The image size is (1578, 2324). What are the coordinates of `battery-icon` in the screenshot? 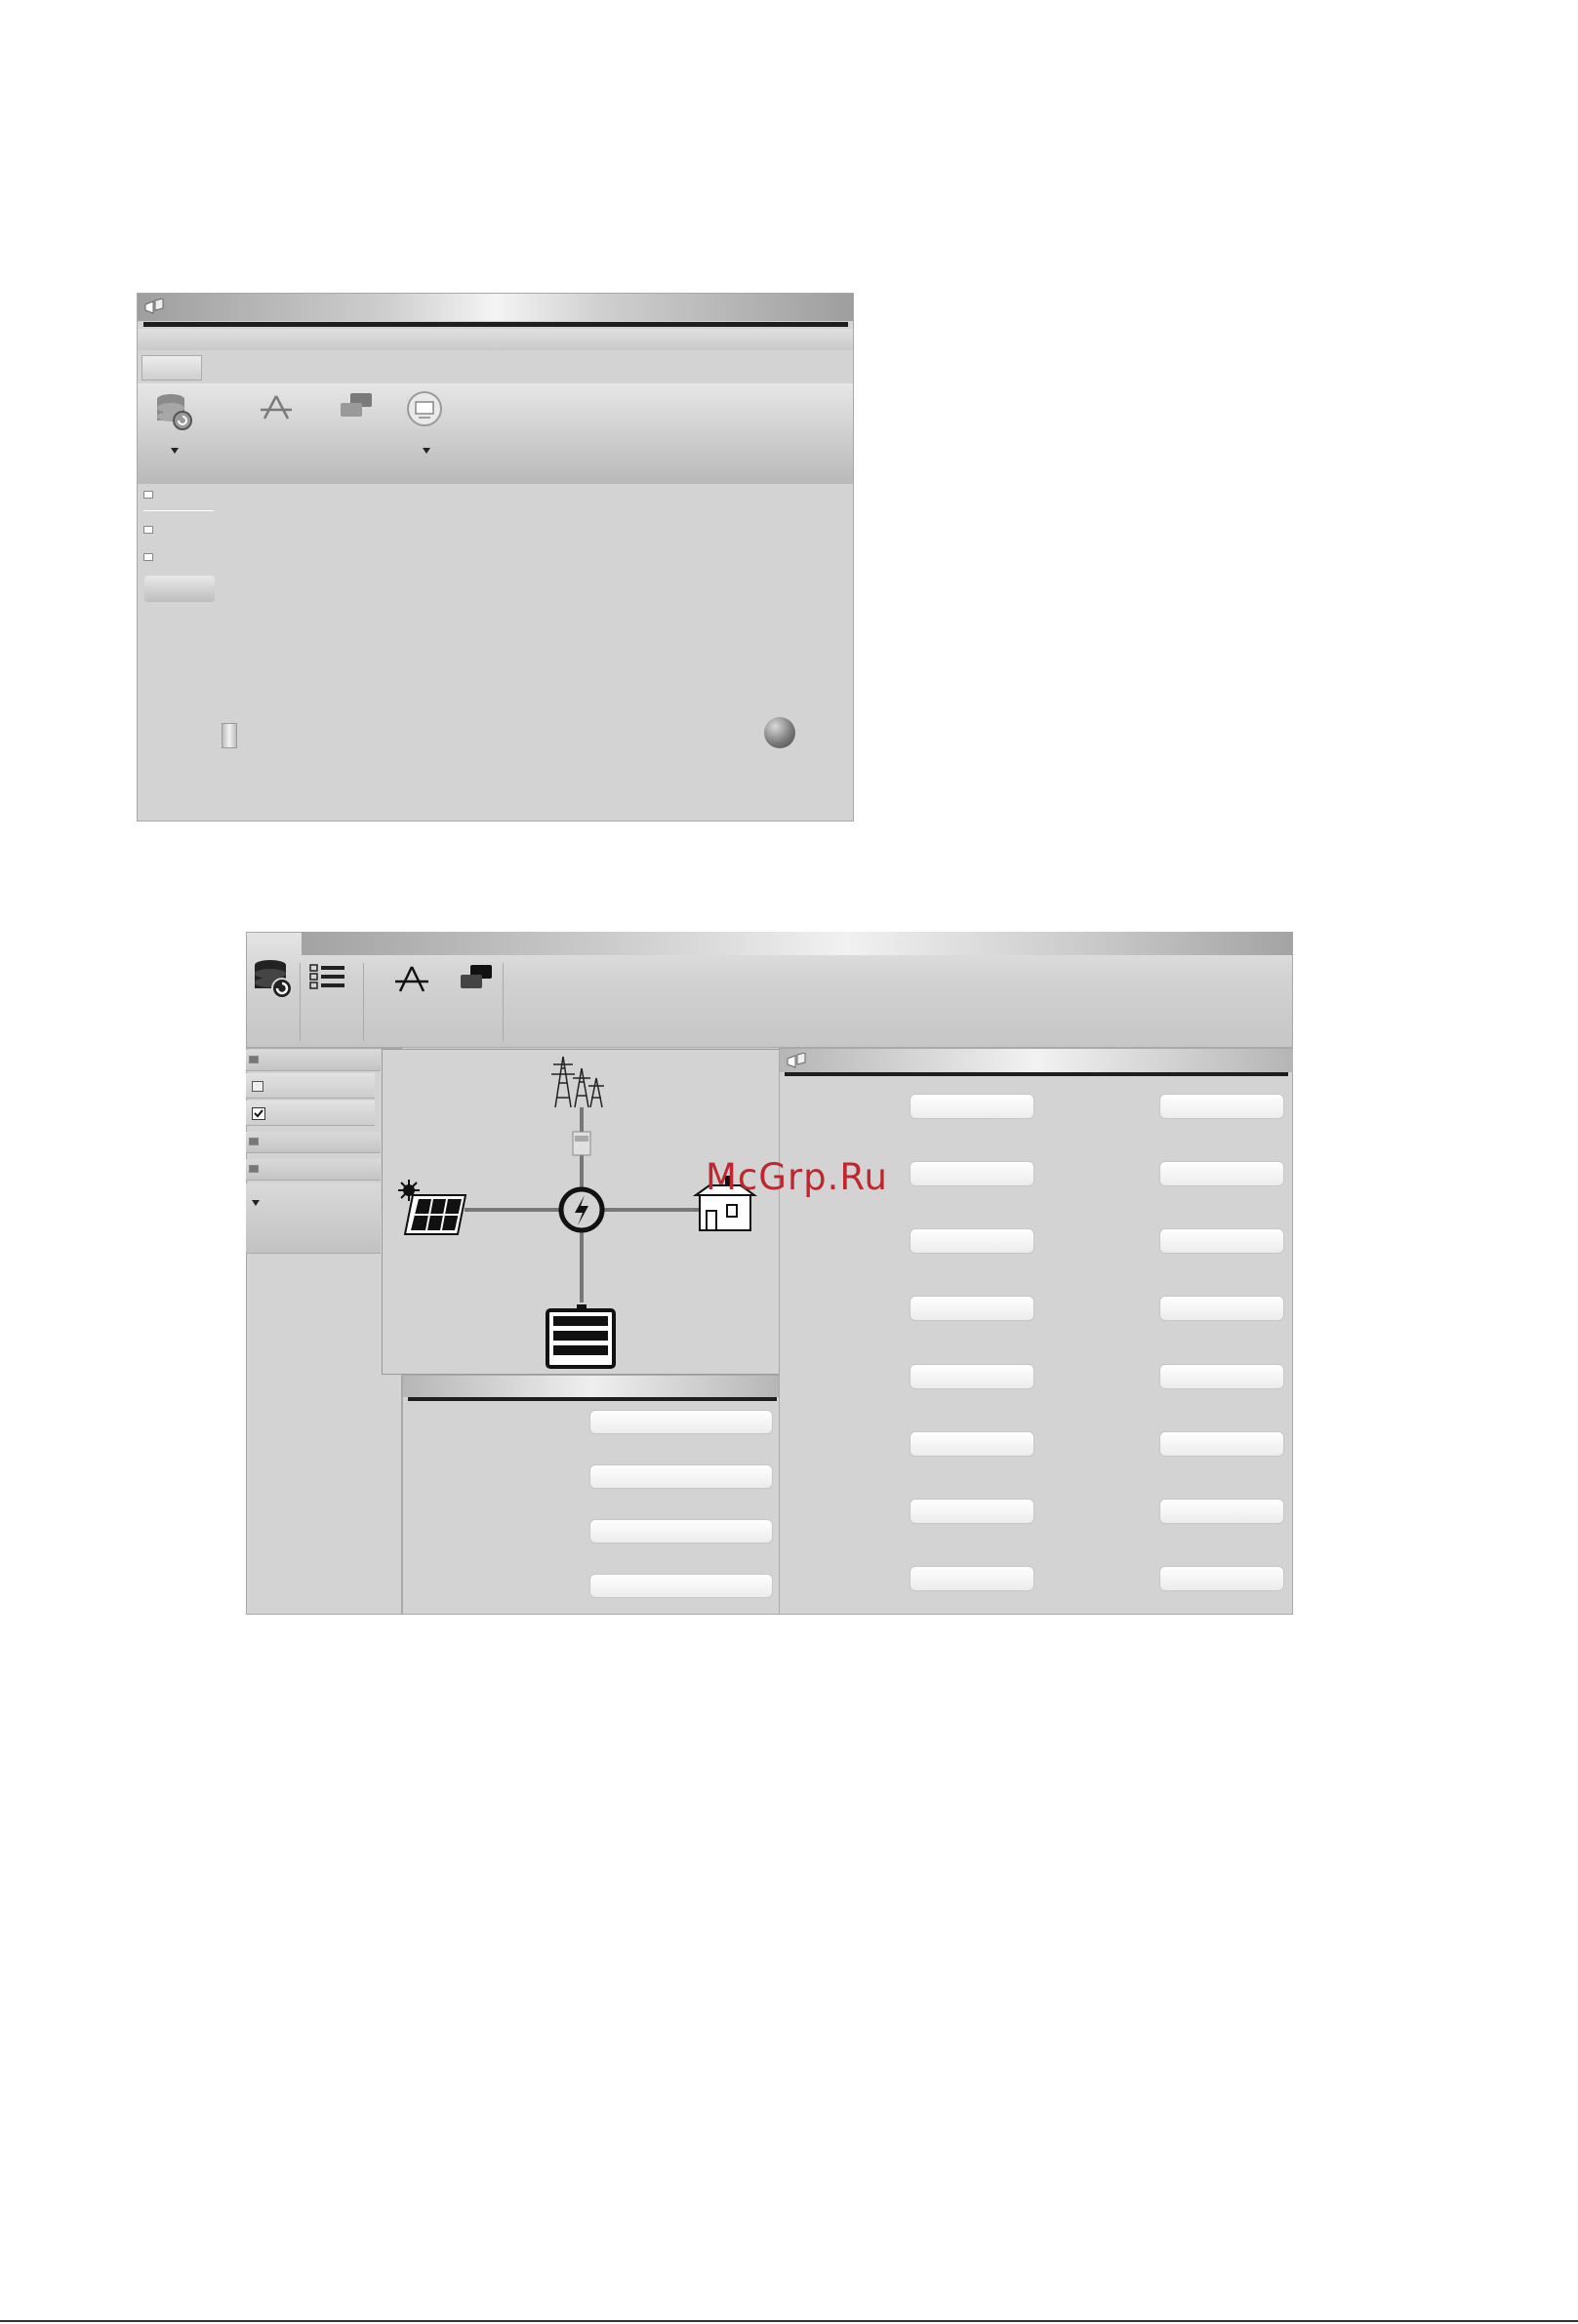 It's located at (581, 1336).